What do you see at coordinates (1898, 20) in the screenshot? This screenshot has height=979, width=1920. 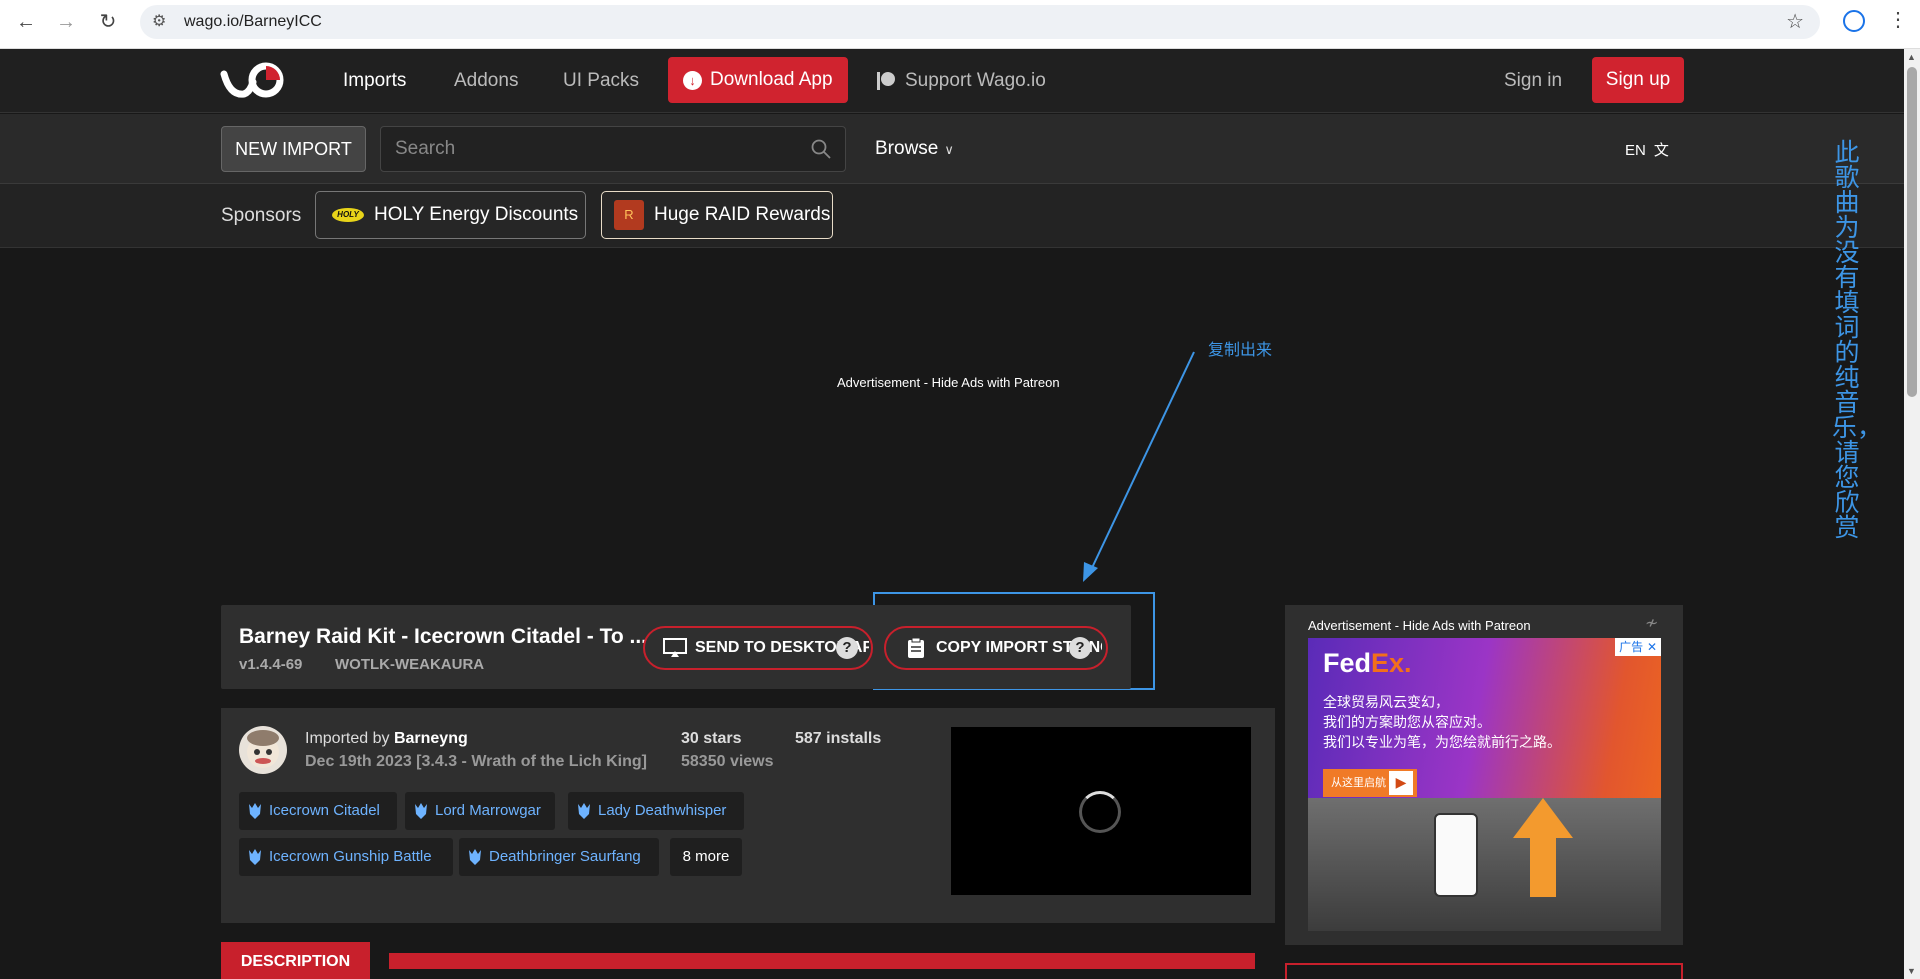 I see `browser-menu-icon: ⋮` at bounding box center [1898, 20].